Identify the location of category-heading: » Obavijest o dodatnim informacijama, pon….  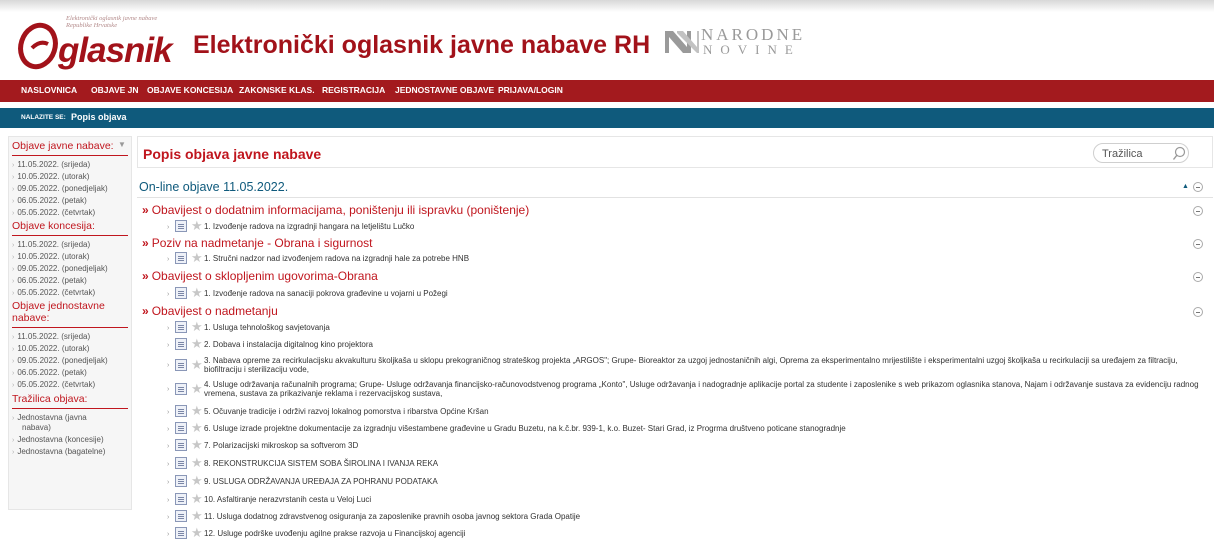
(335, 210).